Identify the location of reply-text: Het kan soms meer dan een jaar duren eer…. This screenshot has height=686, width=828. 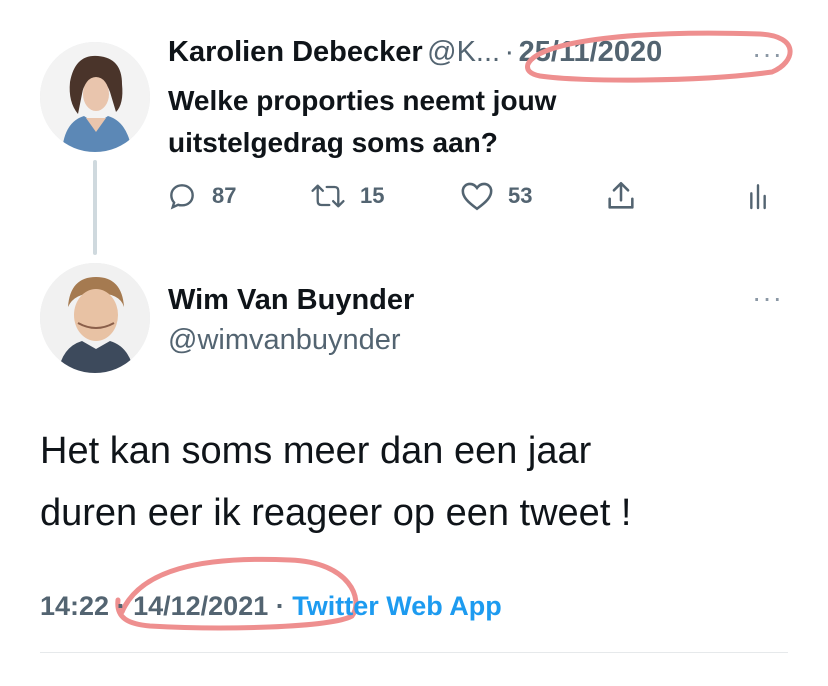
(336, 482).